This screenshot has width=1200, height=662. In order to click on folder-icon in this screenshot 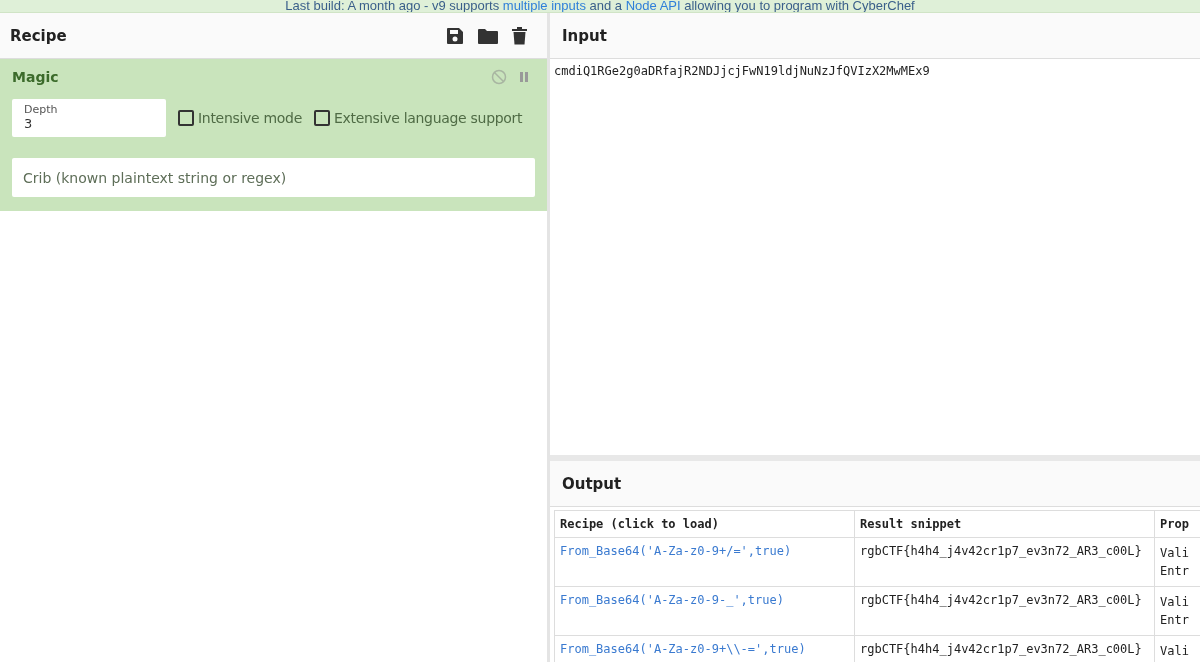, I will do `click(488, 35)`.